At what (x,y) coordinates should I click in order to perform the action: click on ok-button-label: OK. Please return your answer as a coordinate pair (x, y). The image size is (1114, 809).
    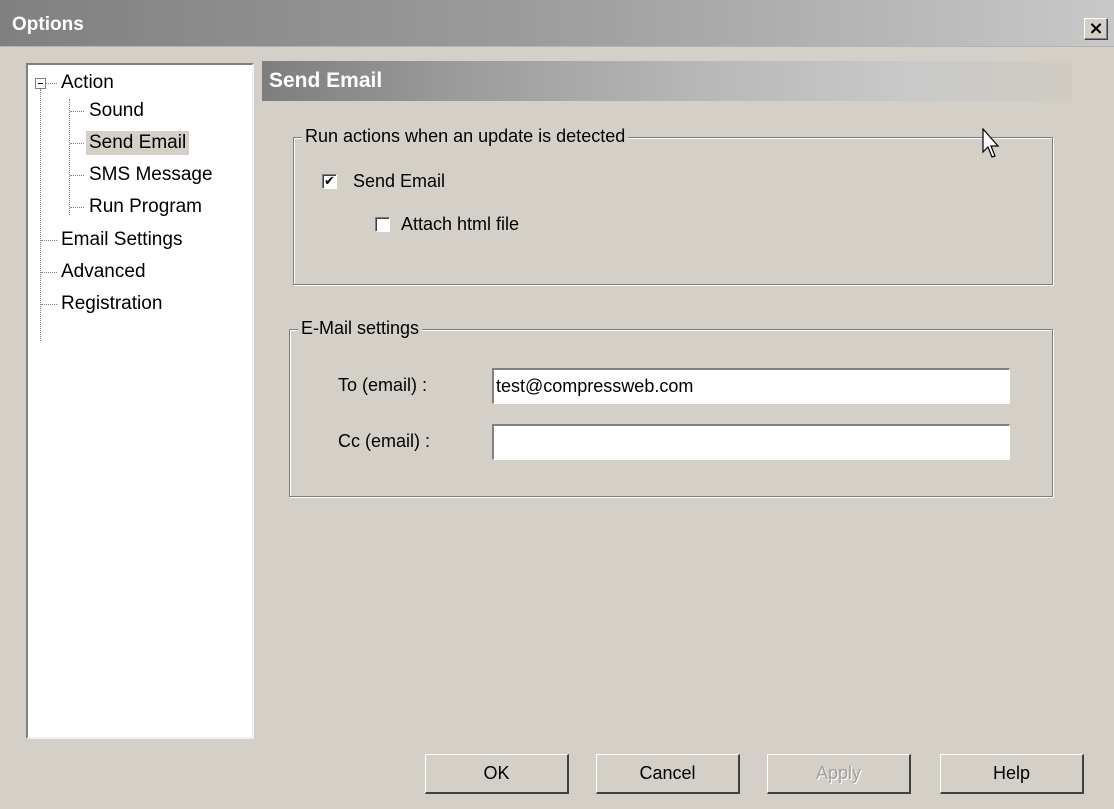
    Looking at the image, I should click on (496, 773).